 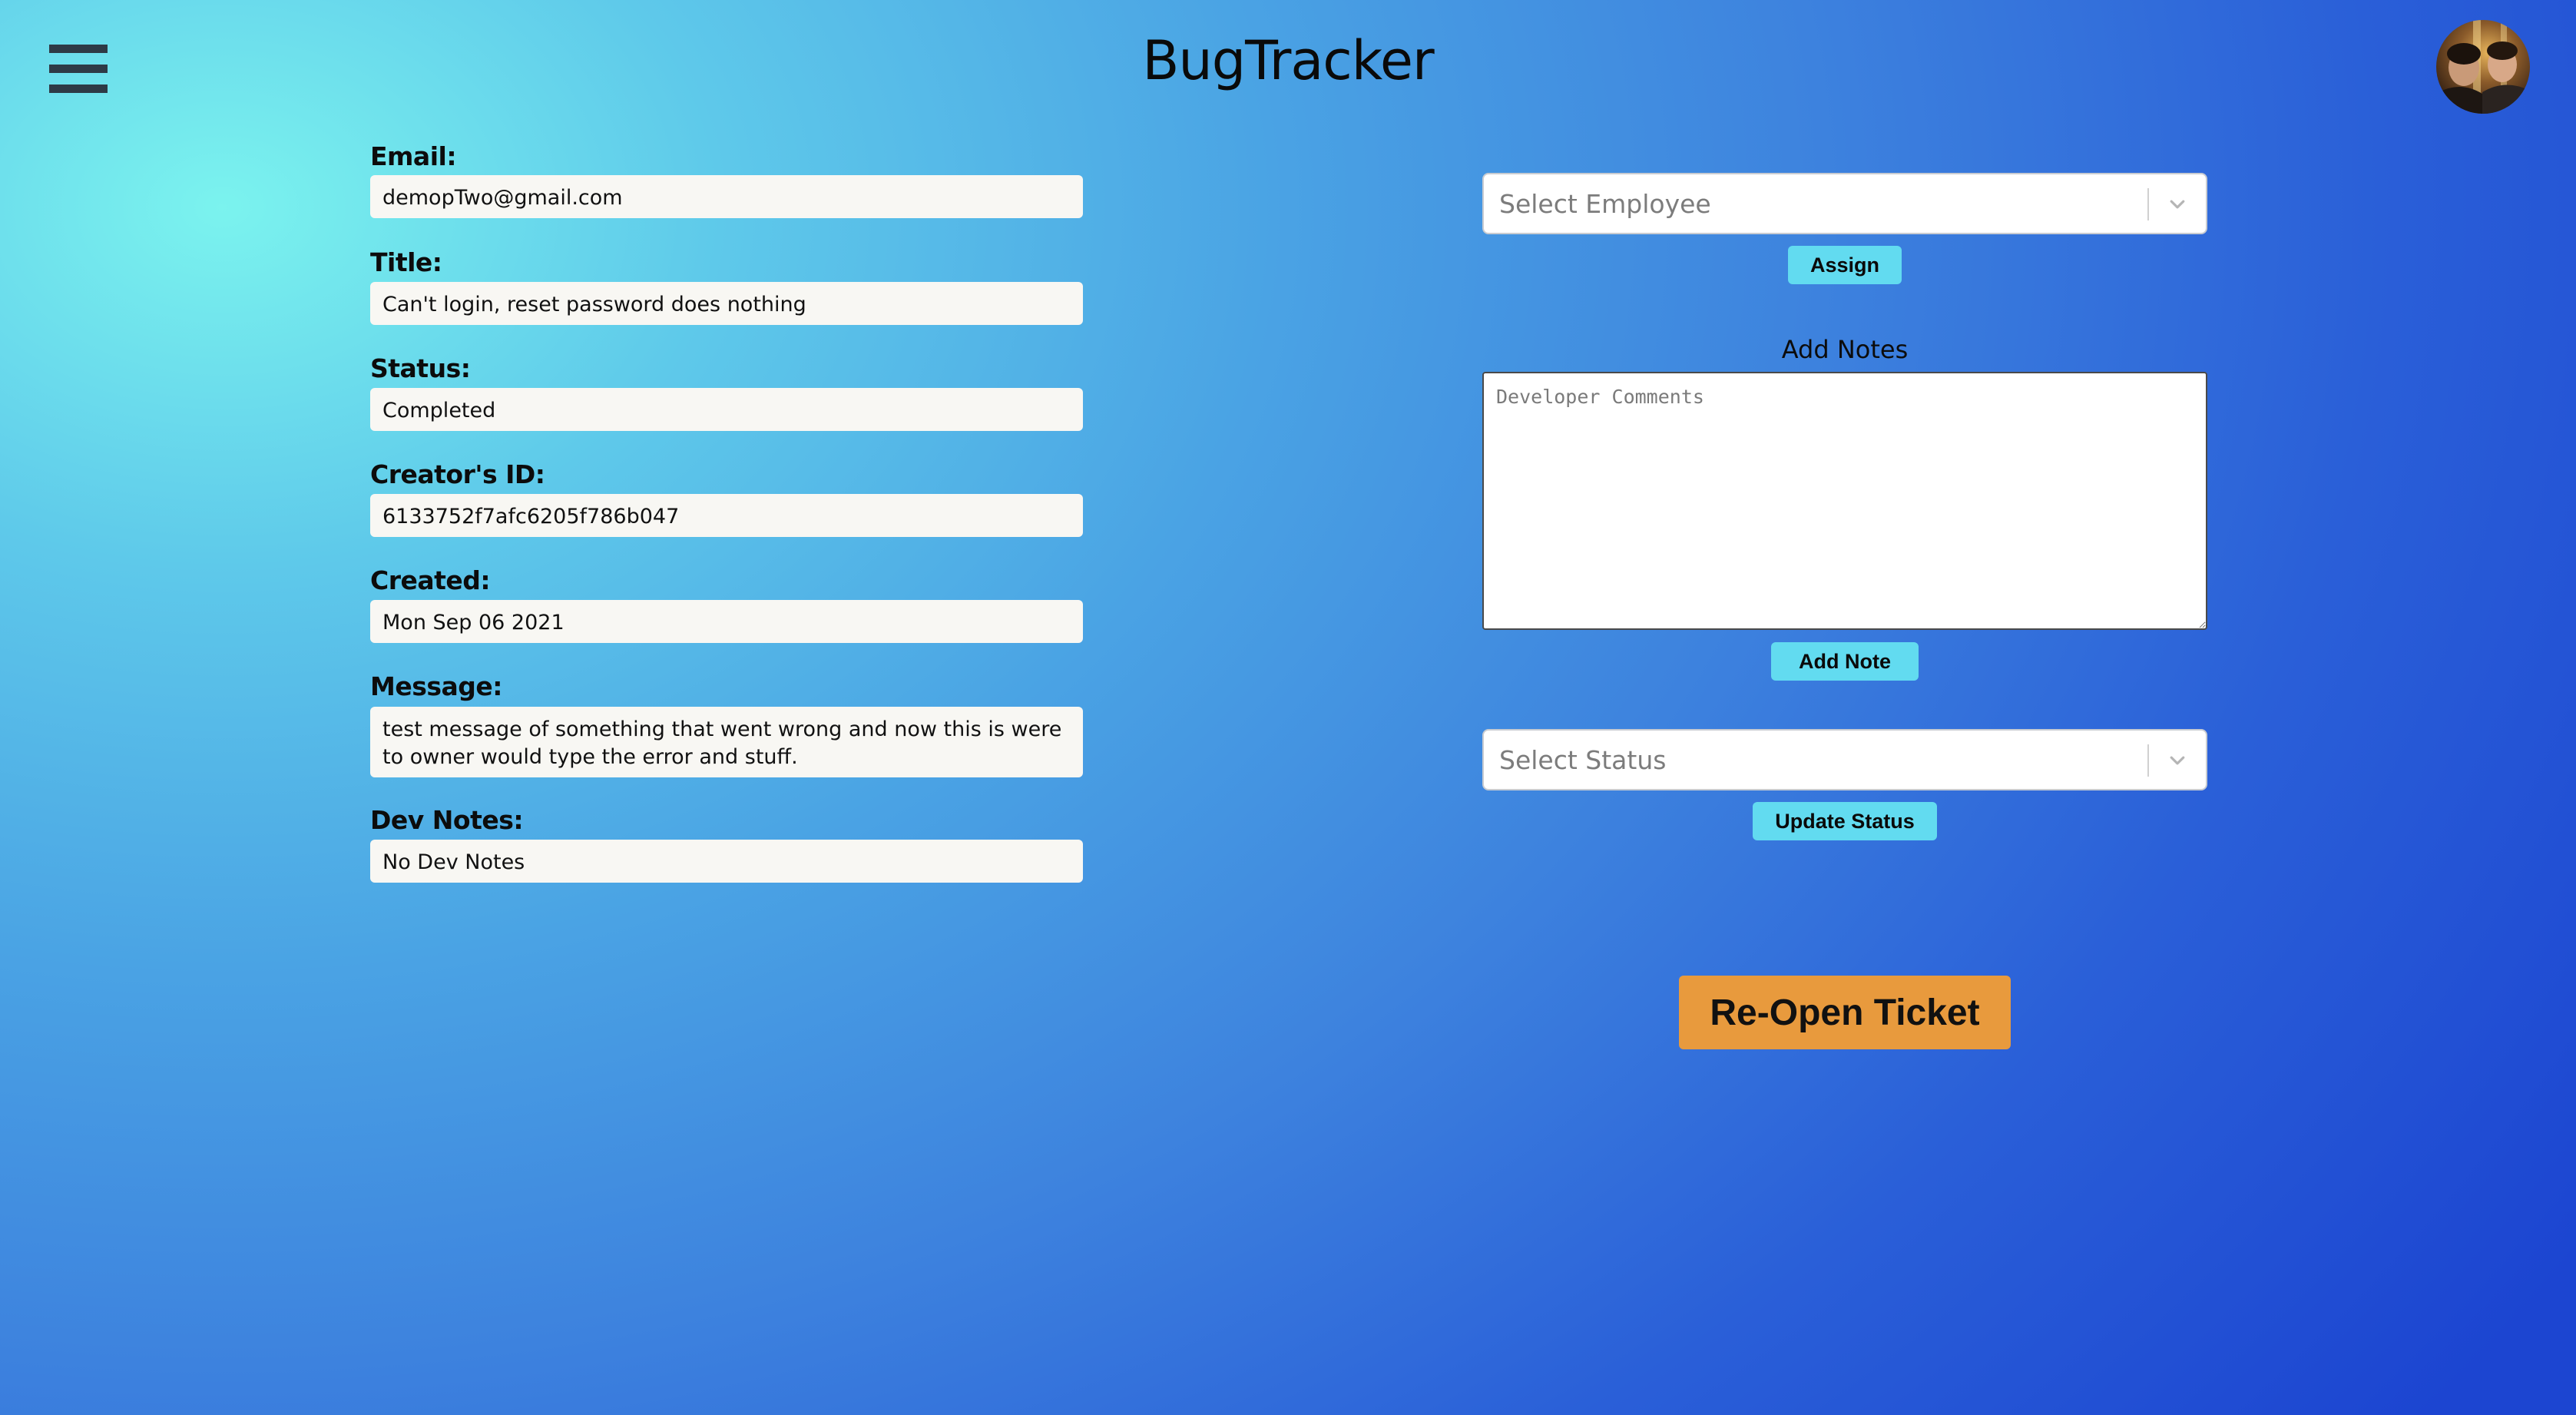 What do you see at coordinates (726, 196) in the screenshot?
I see `email-value: demopTwo@gmail.com` at bounding box center [726, 196].